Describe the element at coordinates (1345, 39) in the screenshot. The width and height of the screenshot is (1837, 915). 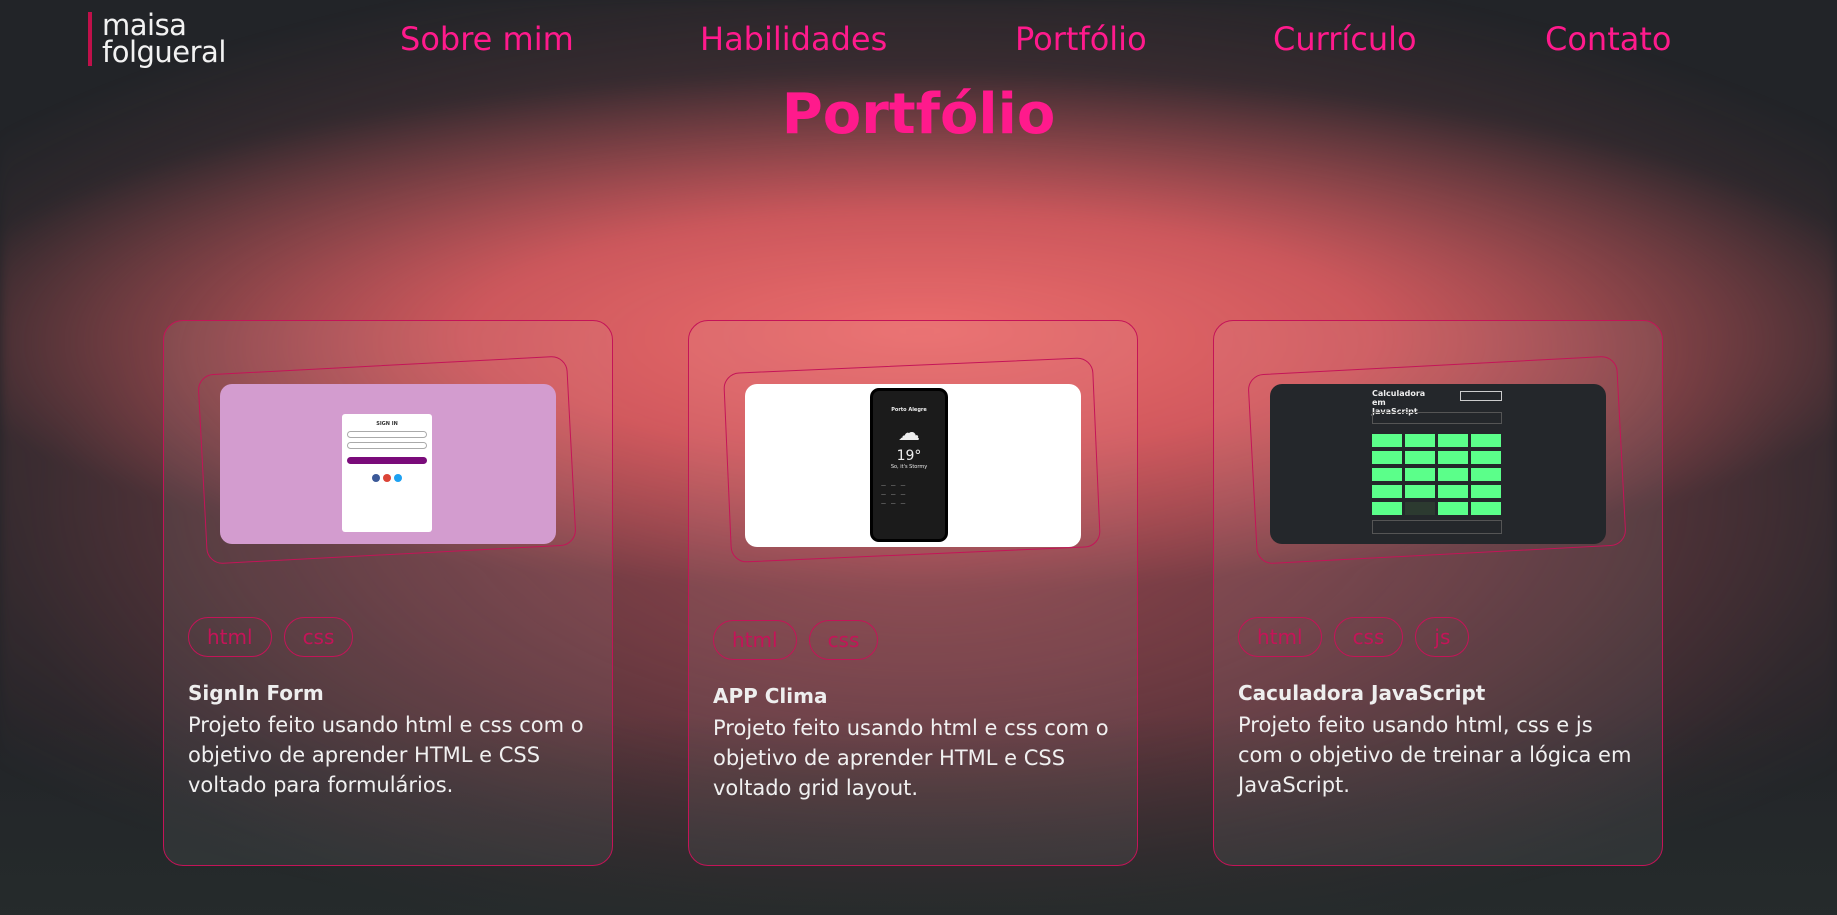
I see `nav-link-curriculo: Currículo` at that location.